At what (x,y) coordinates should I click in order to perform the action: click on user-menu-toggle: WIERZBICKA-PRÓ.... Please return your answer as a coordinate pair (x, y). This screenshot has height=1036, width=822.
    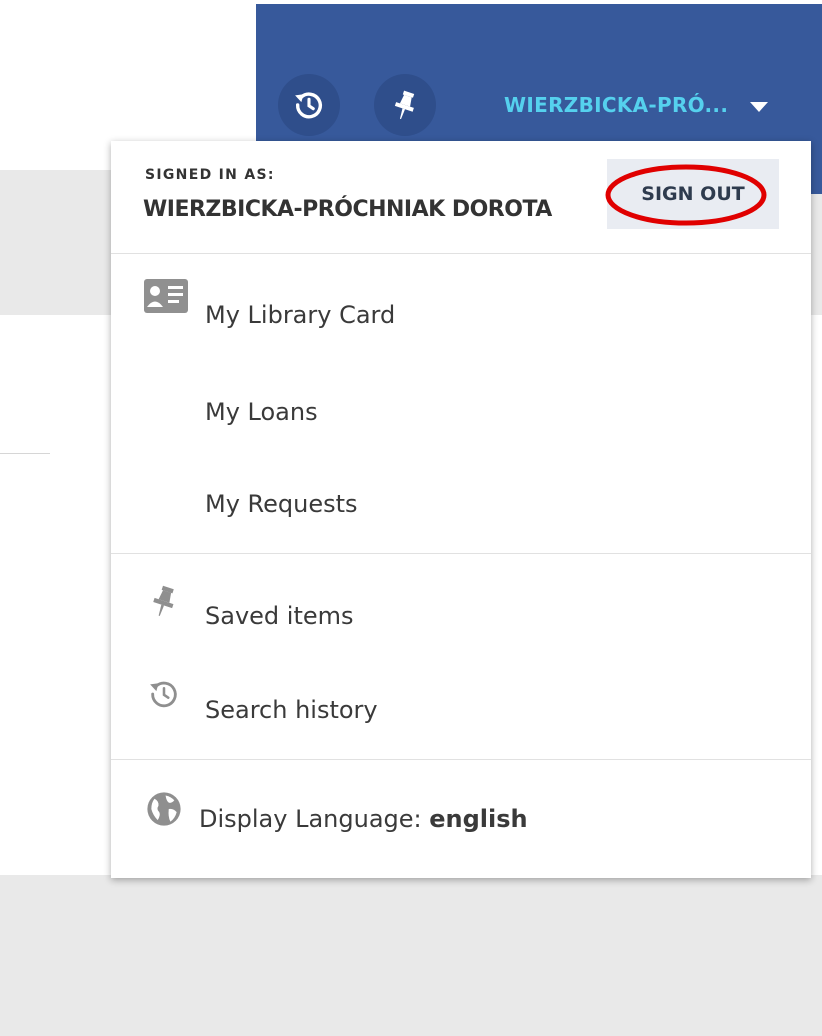
    Looking at the image, I should click on (636, 105).